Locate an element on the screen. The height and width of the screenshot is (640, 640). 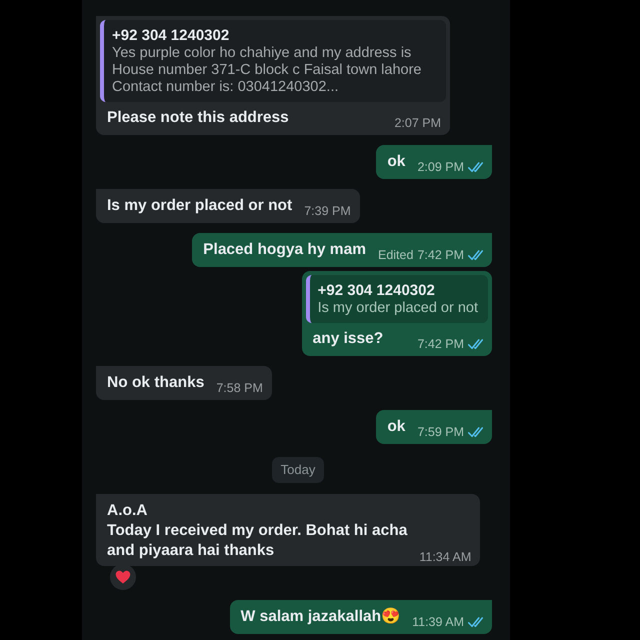
message-time: 7:59 PM is located at coordinates (440, 432).